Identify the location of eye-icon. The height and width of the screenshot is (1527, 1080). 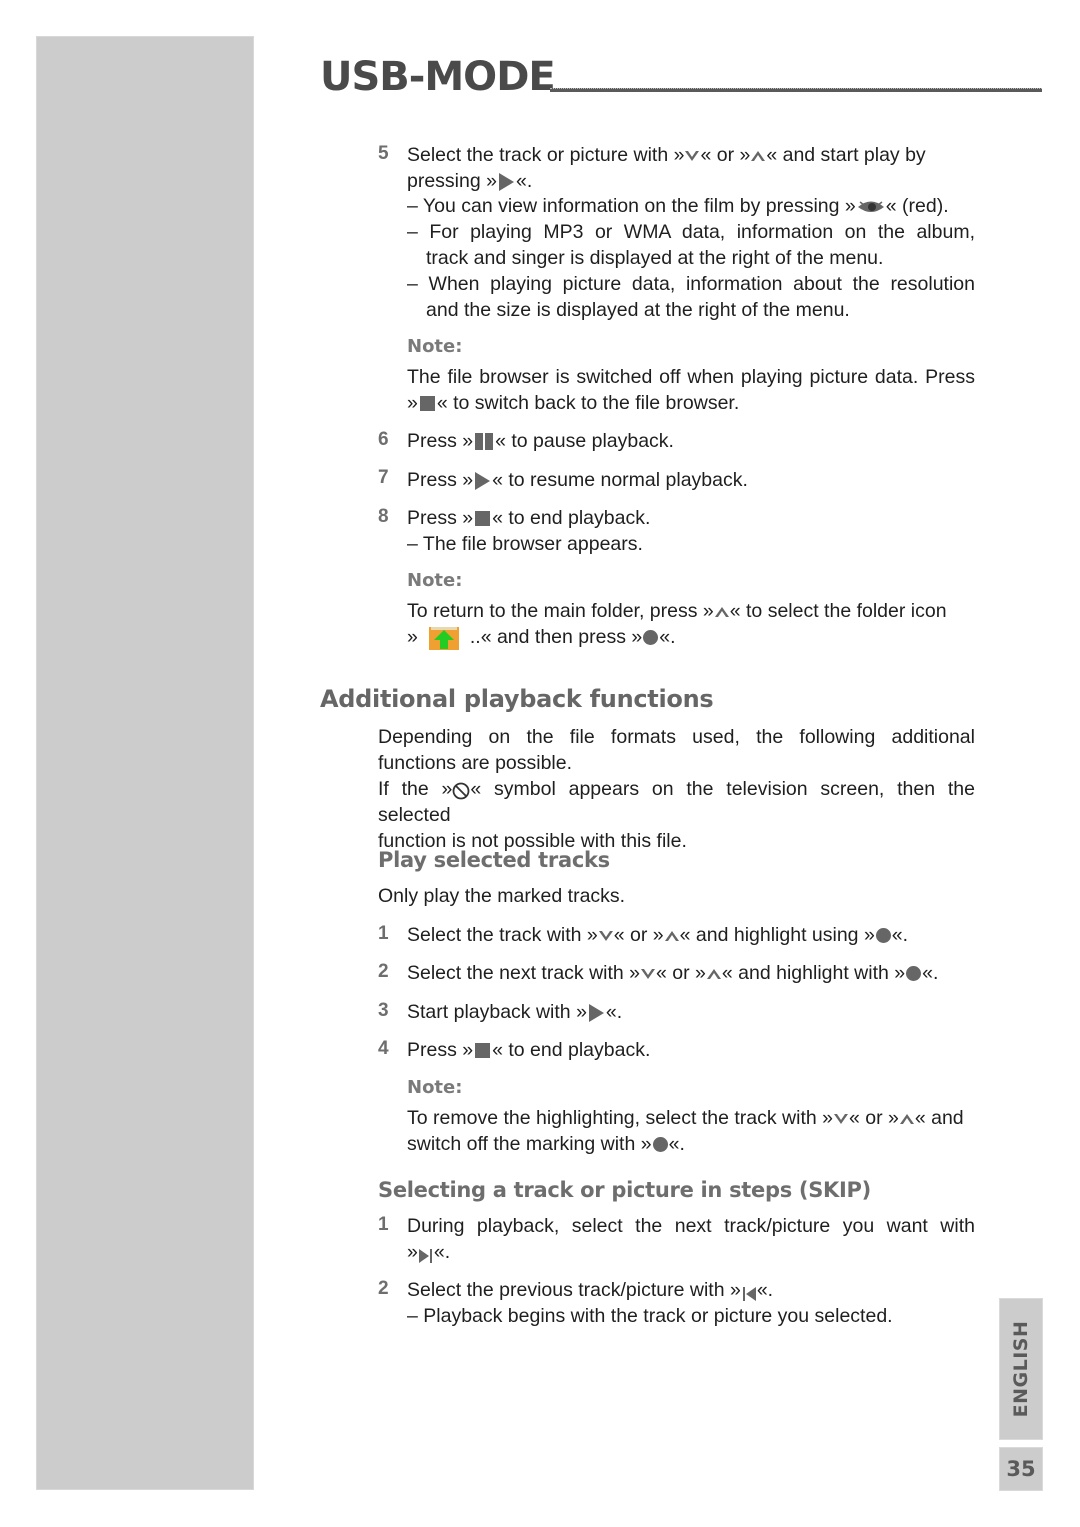
(871, 207).